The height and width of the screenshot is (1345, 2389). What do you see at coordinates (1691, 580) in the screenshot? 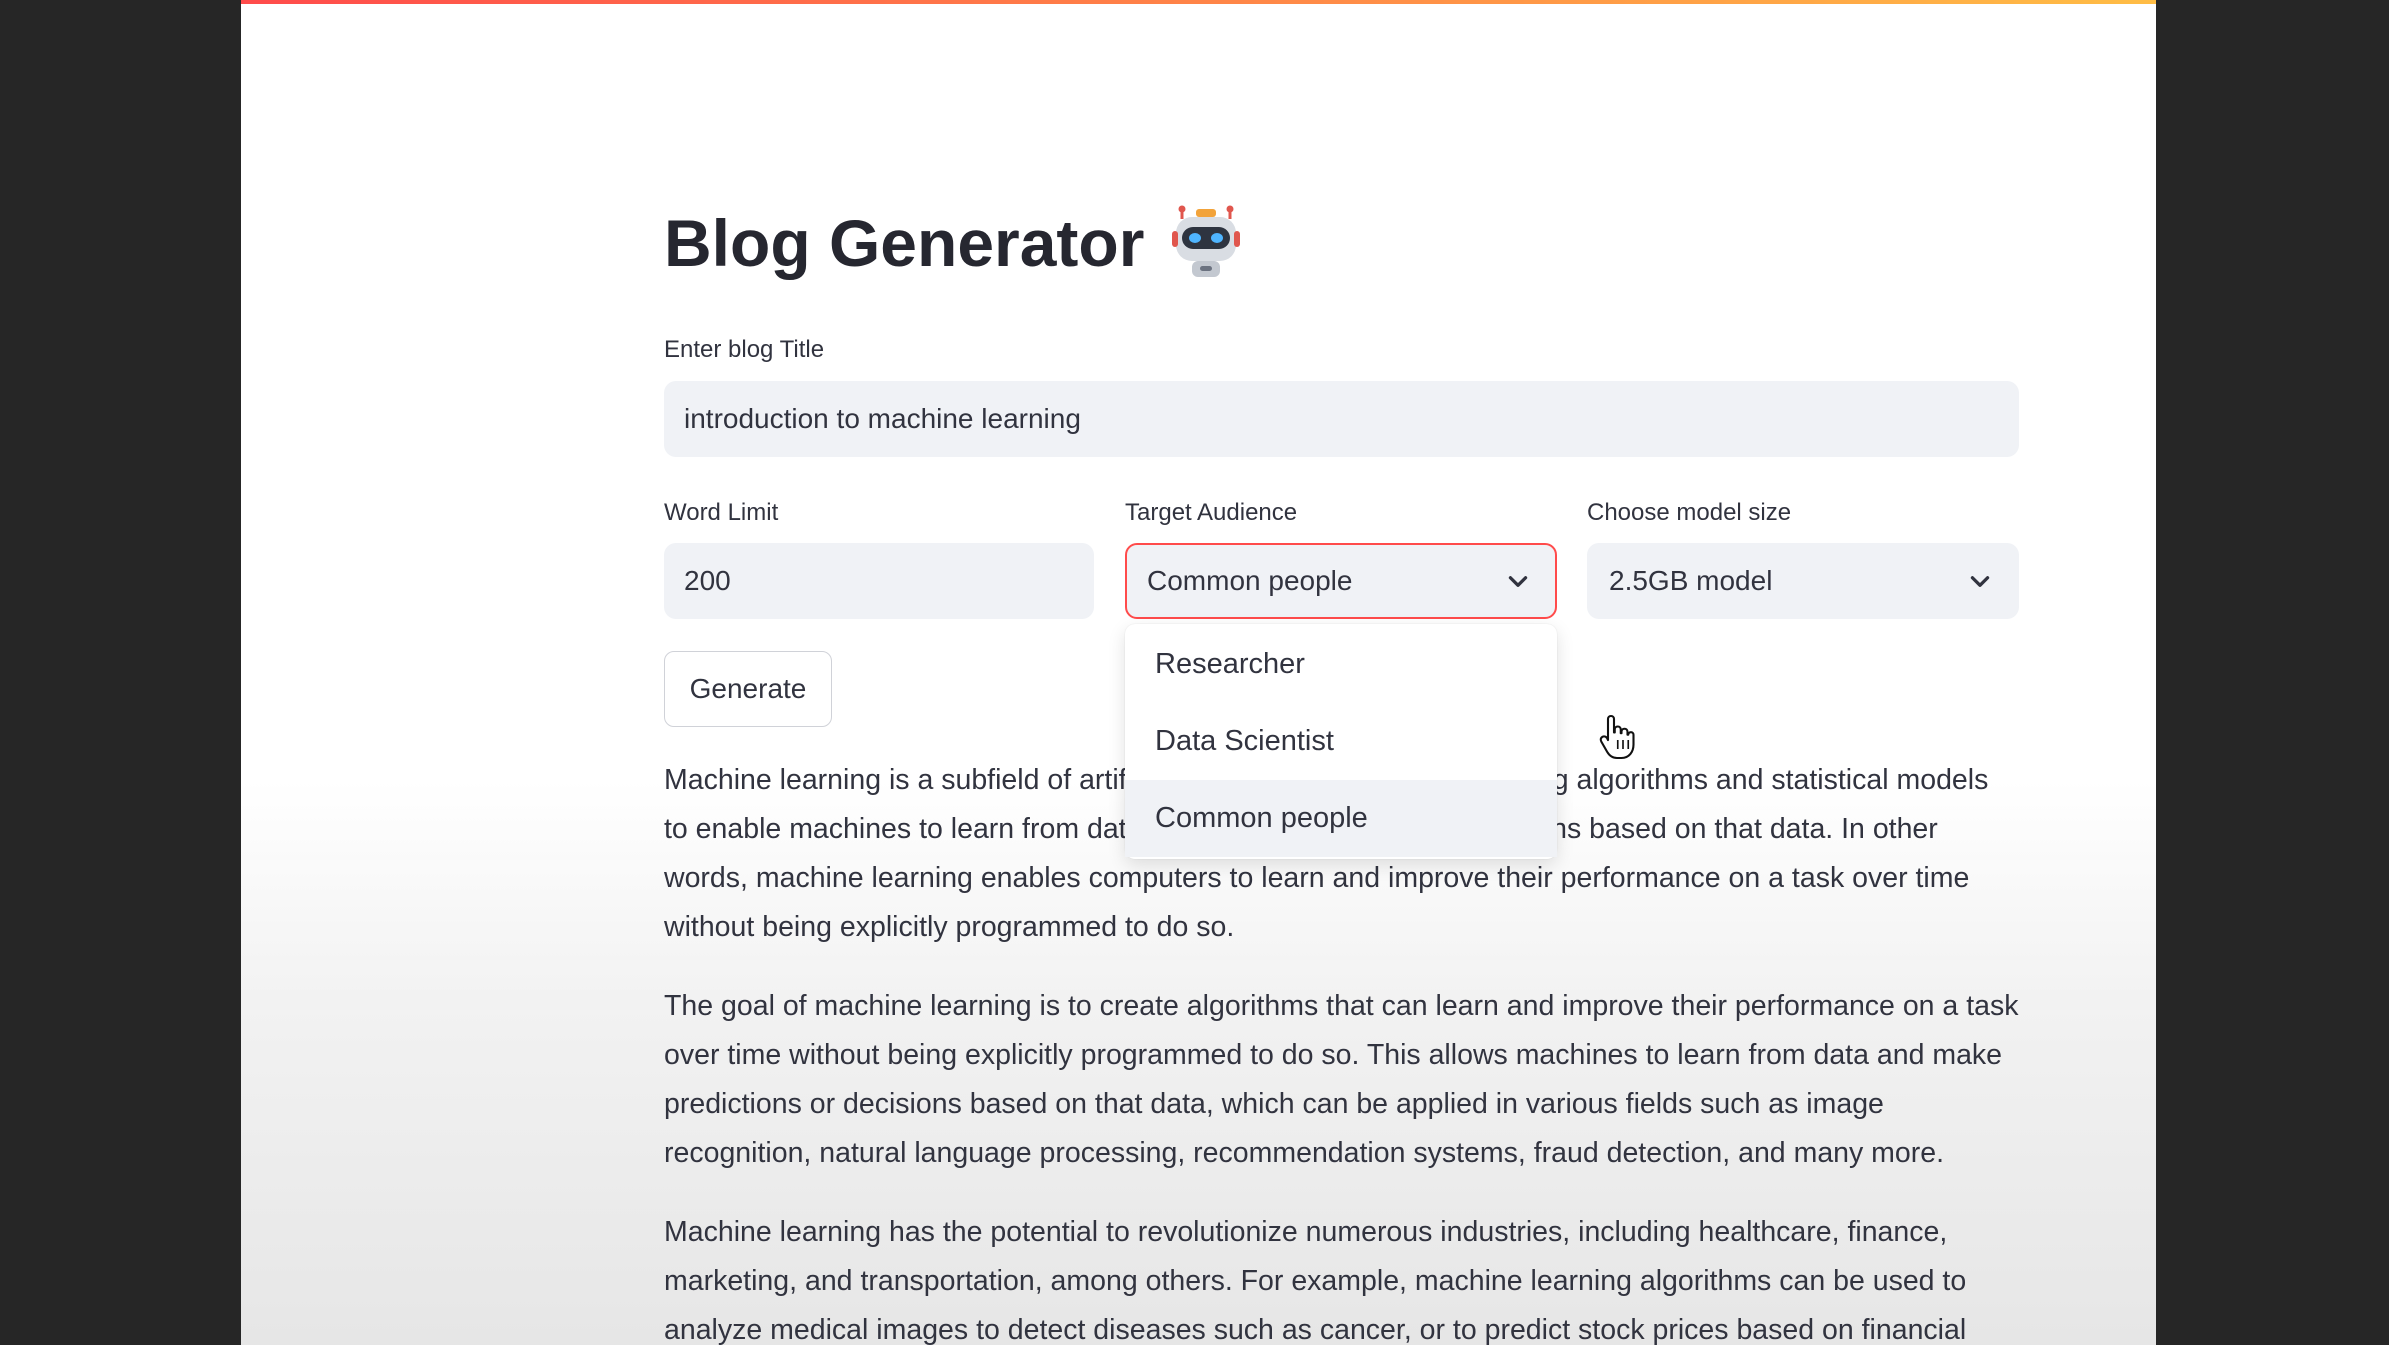
I see `model-size-value: 2.5GB model` at bounding box center [1691, 580].